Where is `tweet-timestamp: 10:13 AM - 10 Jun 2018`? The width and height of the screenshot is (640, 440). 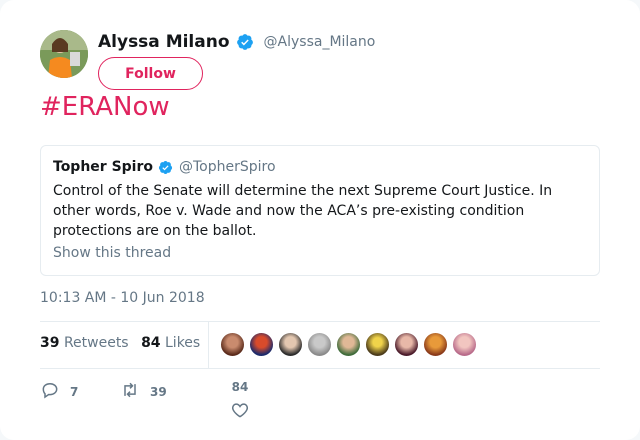
tweet-timestamp: 10:13 AM - 10 Jun 2018 is located at coordinates (122, 298).